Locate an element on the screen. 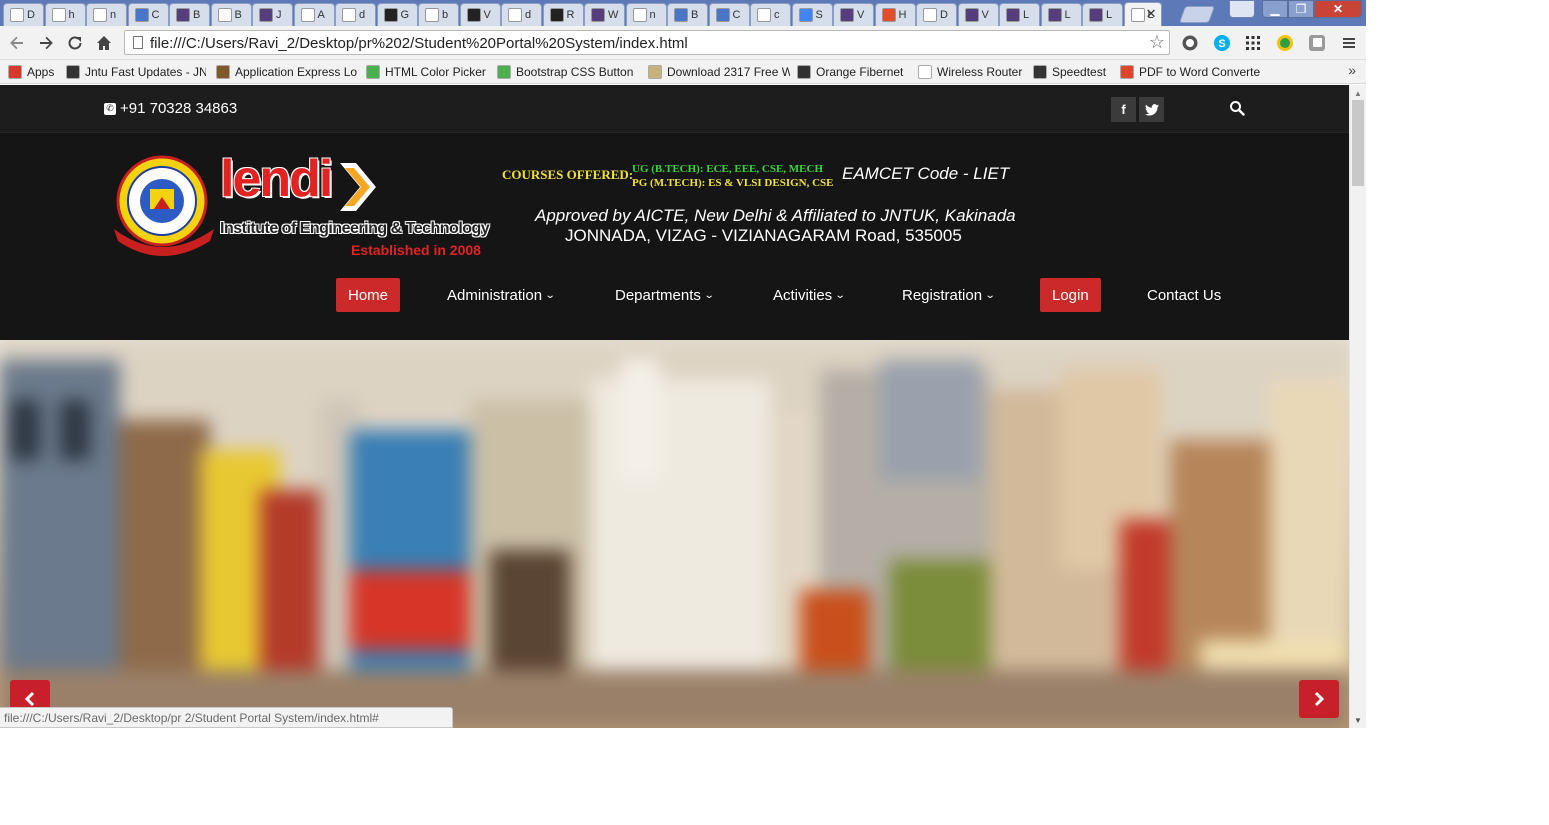 This screenshot has height=825, width=1549. tab-title: C is located at coordinates (736, 15).